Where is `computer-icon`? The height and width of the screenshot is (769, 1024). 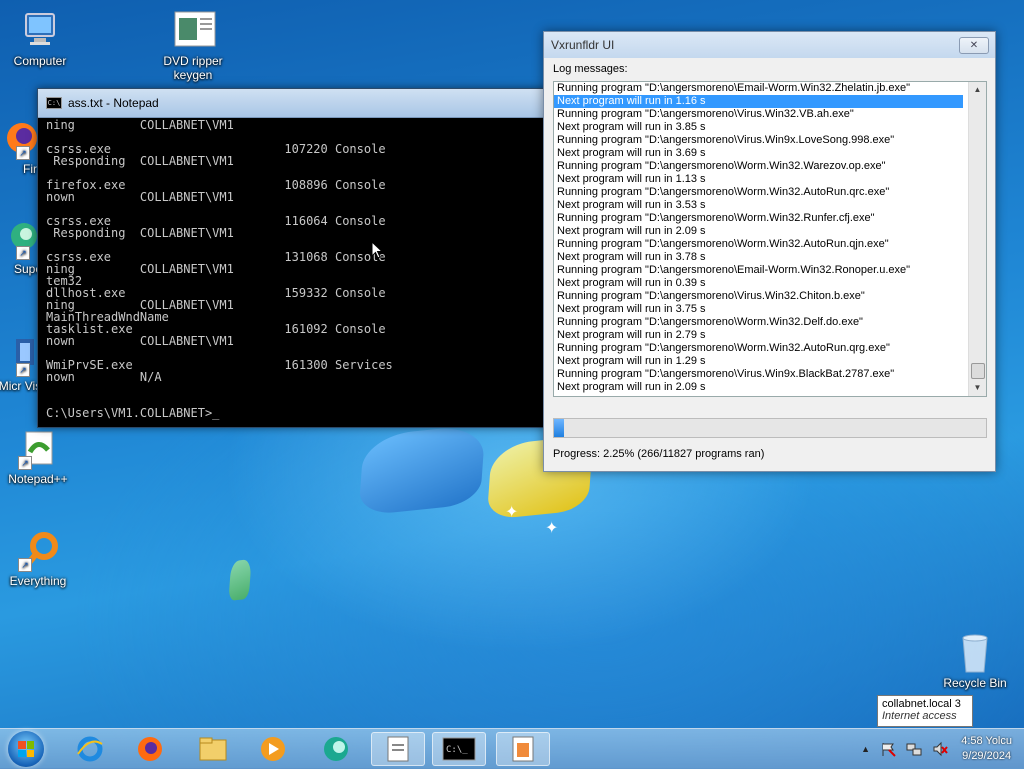
computer-icon is located at coordinates (40, 30).